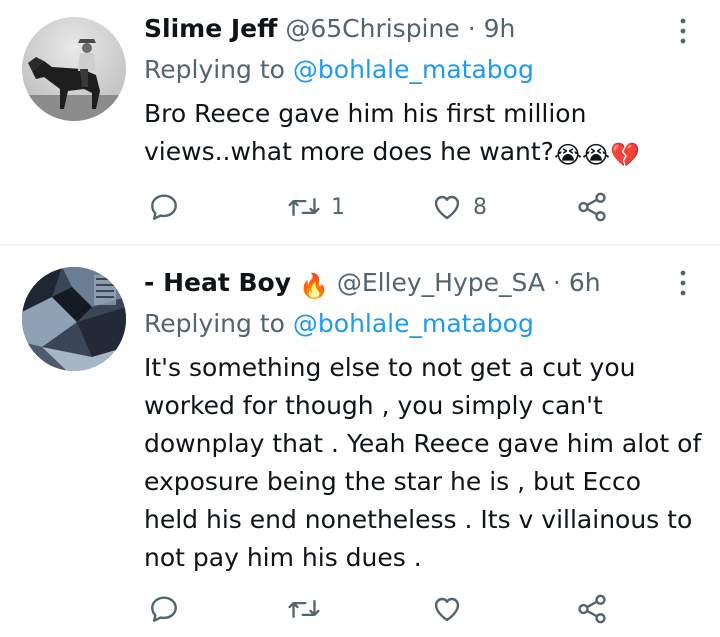 The image size is (720, 637). I want to click on man-on-horse-photo, so click(74, 69).